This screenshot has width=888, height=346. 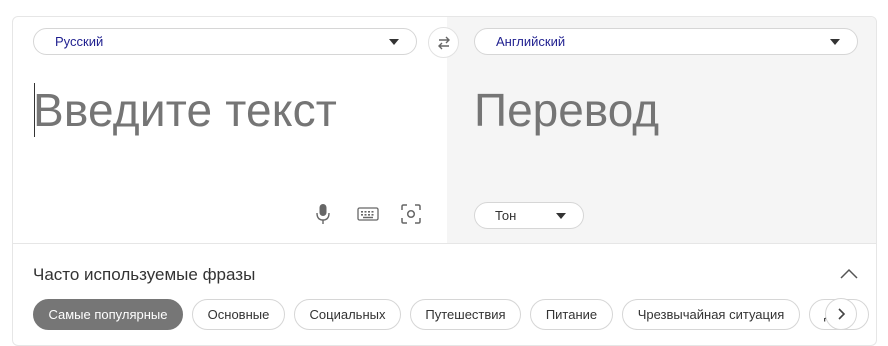 What do you see at coordinates (465, 314) in the screenshot?
I see `chip-travel: Путешествия` at bounding box center [465, 314].